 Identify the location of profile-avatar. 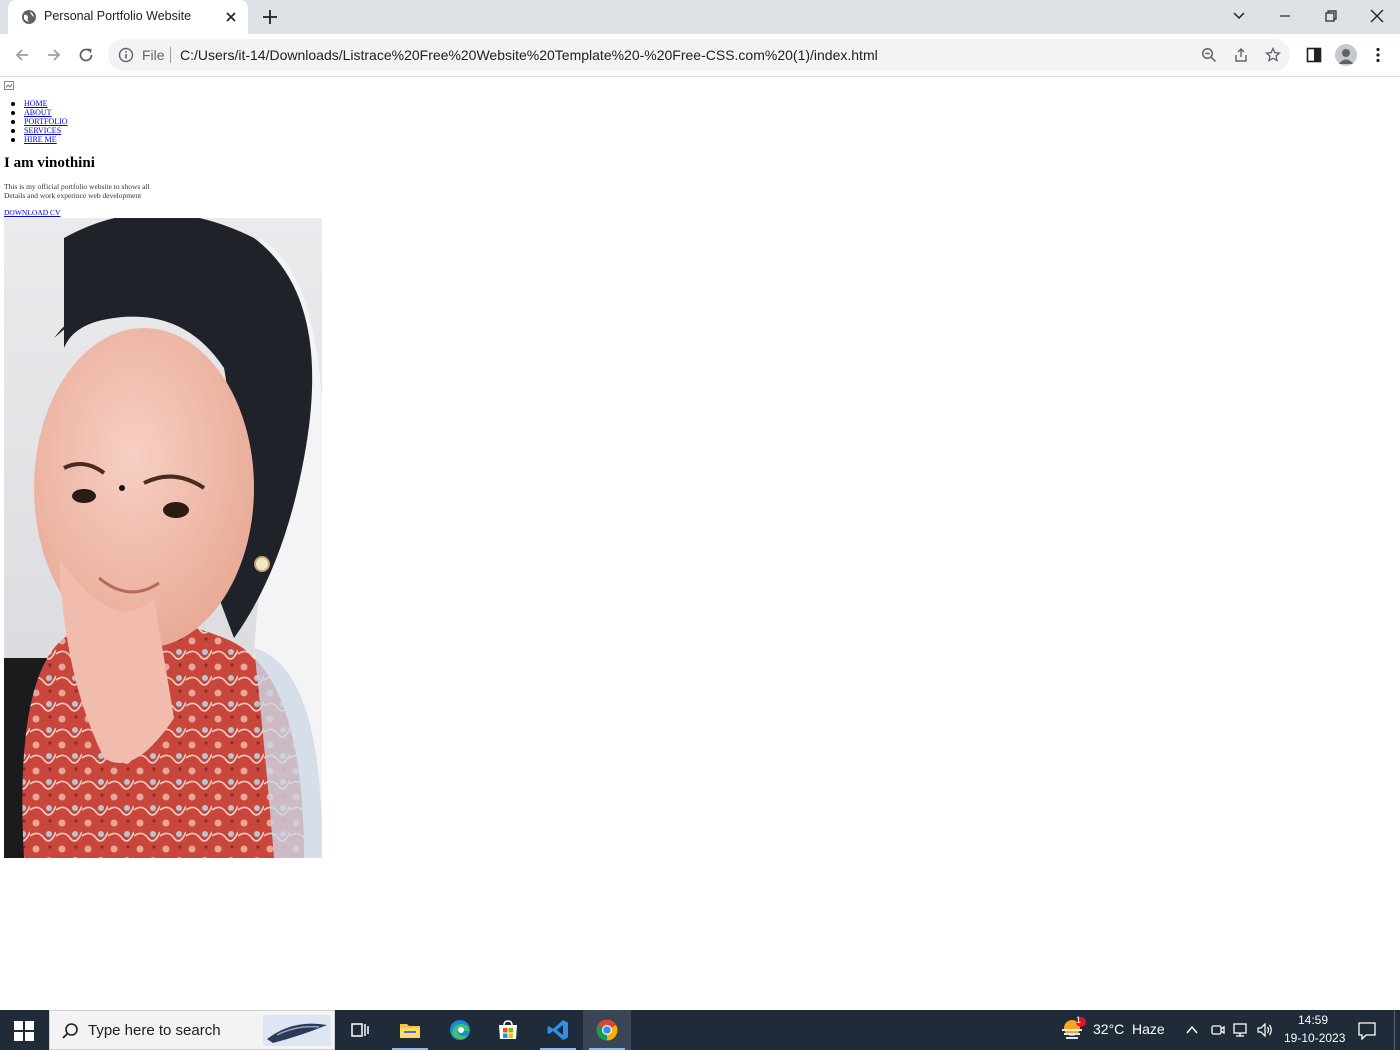
(1346, 55).